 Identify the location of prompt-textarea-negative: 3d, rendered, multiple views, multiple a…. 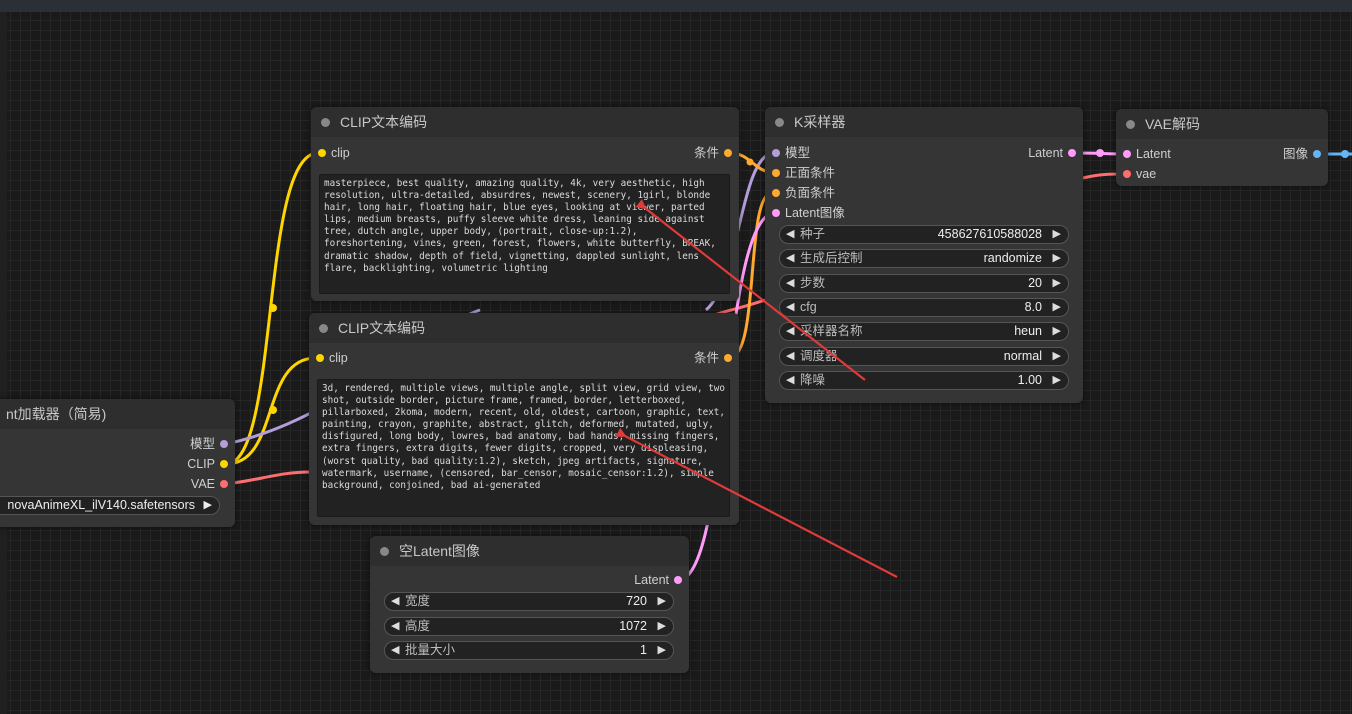
(523, 448).